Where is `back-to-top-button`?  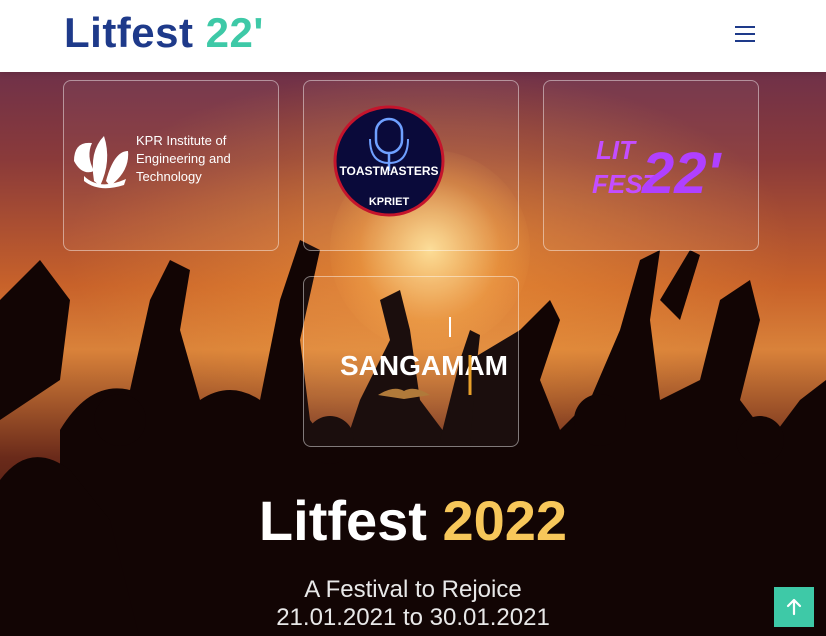
back-to-top-button is located at coordinates (794, 607).